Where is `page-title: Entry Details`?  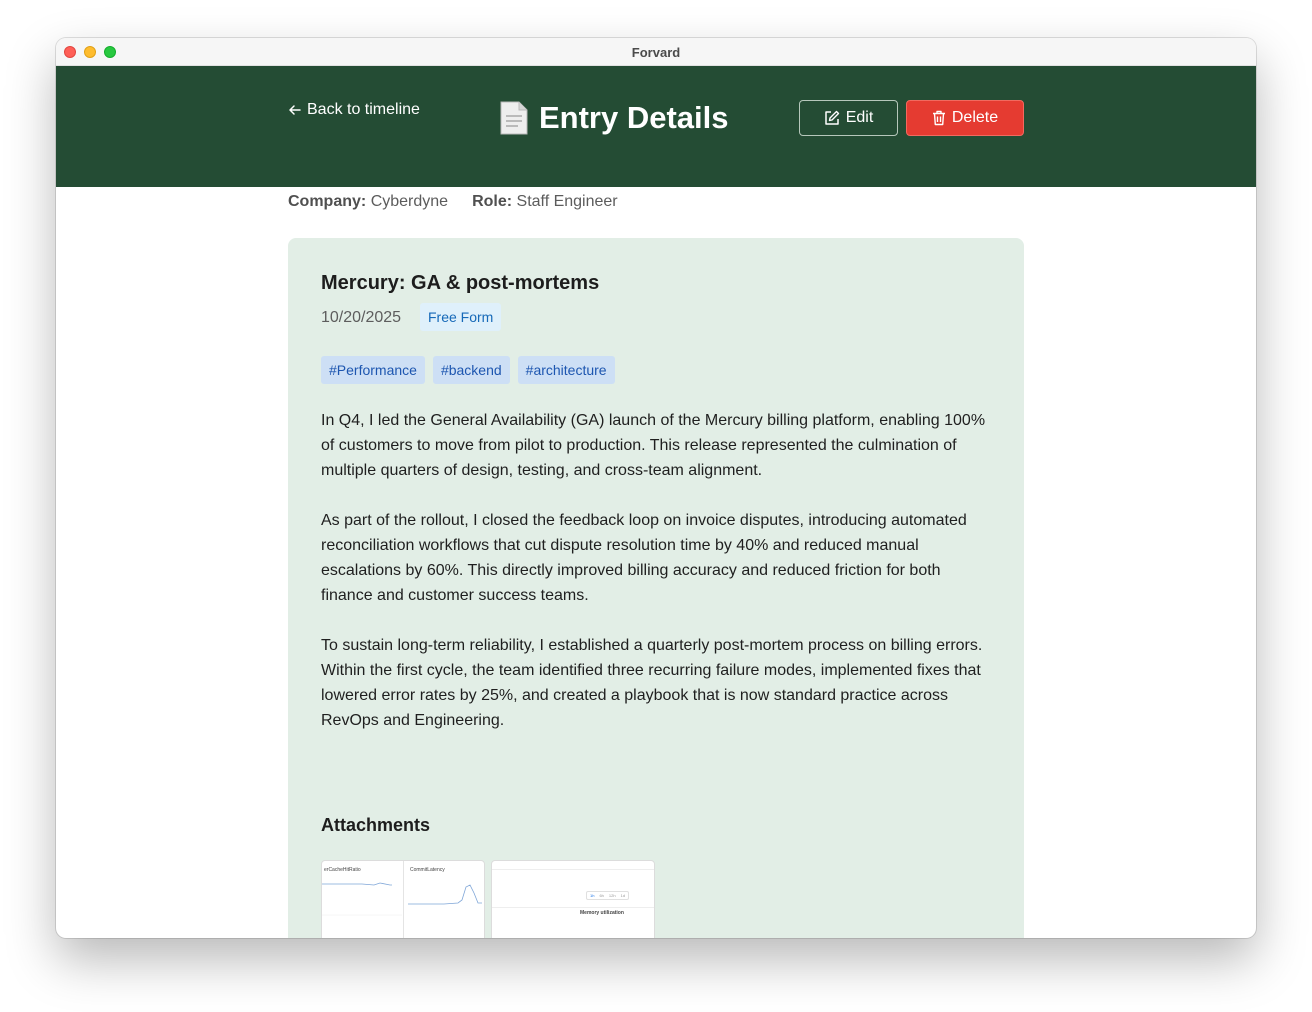 page-title: Entry Details is located at coordinates (614, 118).